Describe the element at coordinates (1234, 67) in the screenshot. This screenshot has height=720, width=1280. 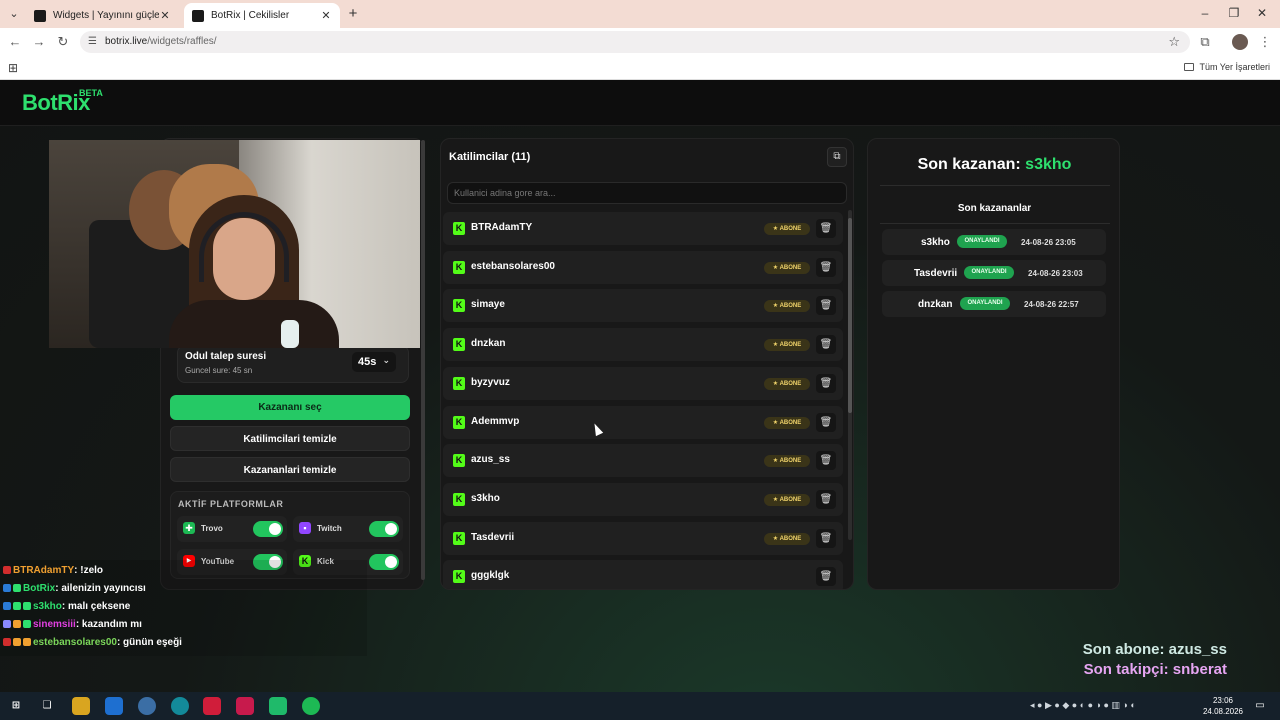
I see `all-bookmarks-label: Tüm Yer İşaretleri` at that location.